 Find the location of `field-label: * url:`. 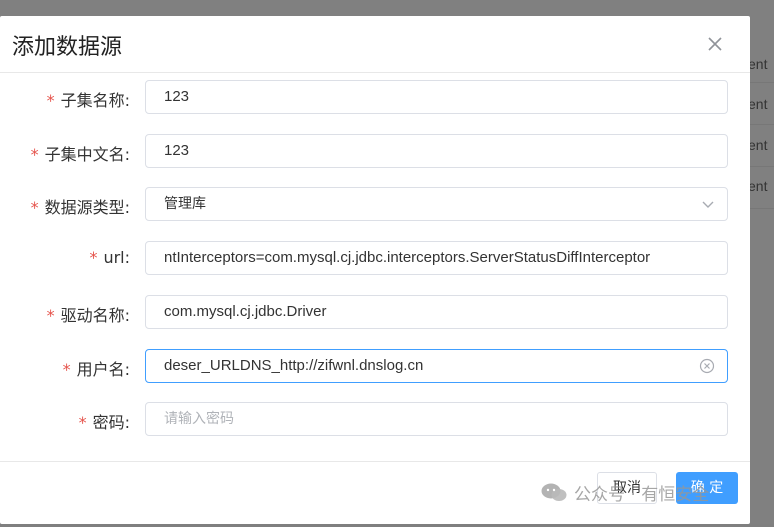

field-label: * url: is located at coordinates (109, 257).